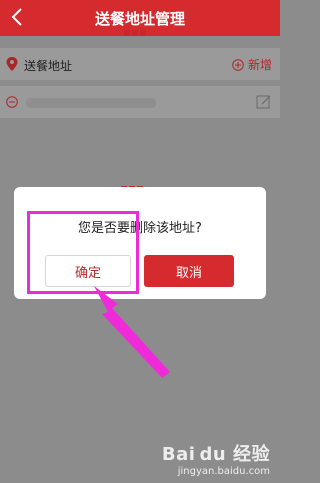  What do you see at coordinates (12, 102) in the screenshot?
I see `minus-circle-icon` at bounding box center [12, 102].